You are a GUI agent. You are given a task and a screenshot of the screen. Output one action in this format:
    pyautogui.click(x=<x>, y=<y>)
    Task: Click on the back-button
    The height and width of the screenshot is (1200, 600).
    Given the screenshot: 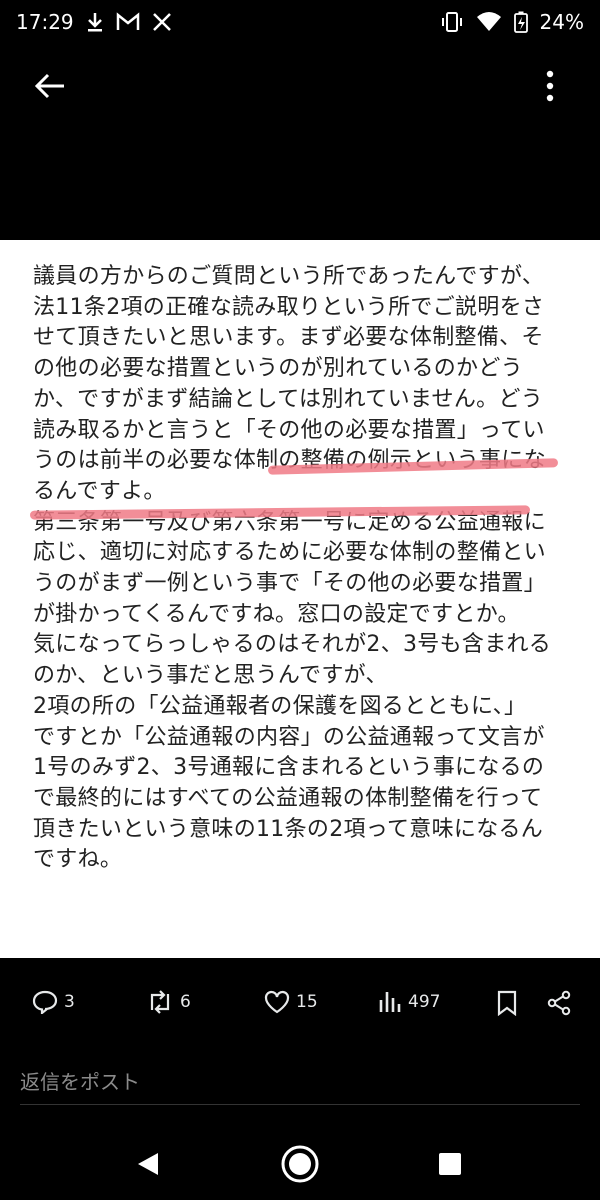 What is the action you would take?
    pyautogui.click(x=50, y=88)
    